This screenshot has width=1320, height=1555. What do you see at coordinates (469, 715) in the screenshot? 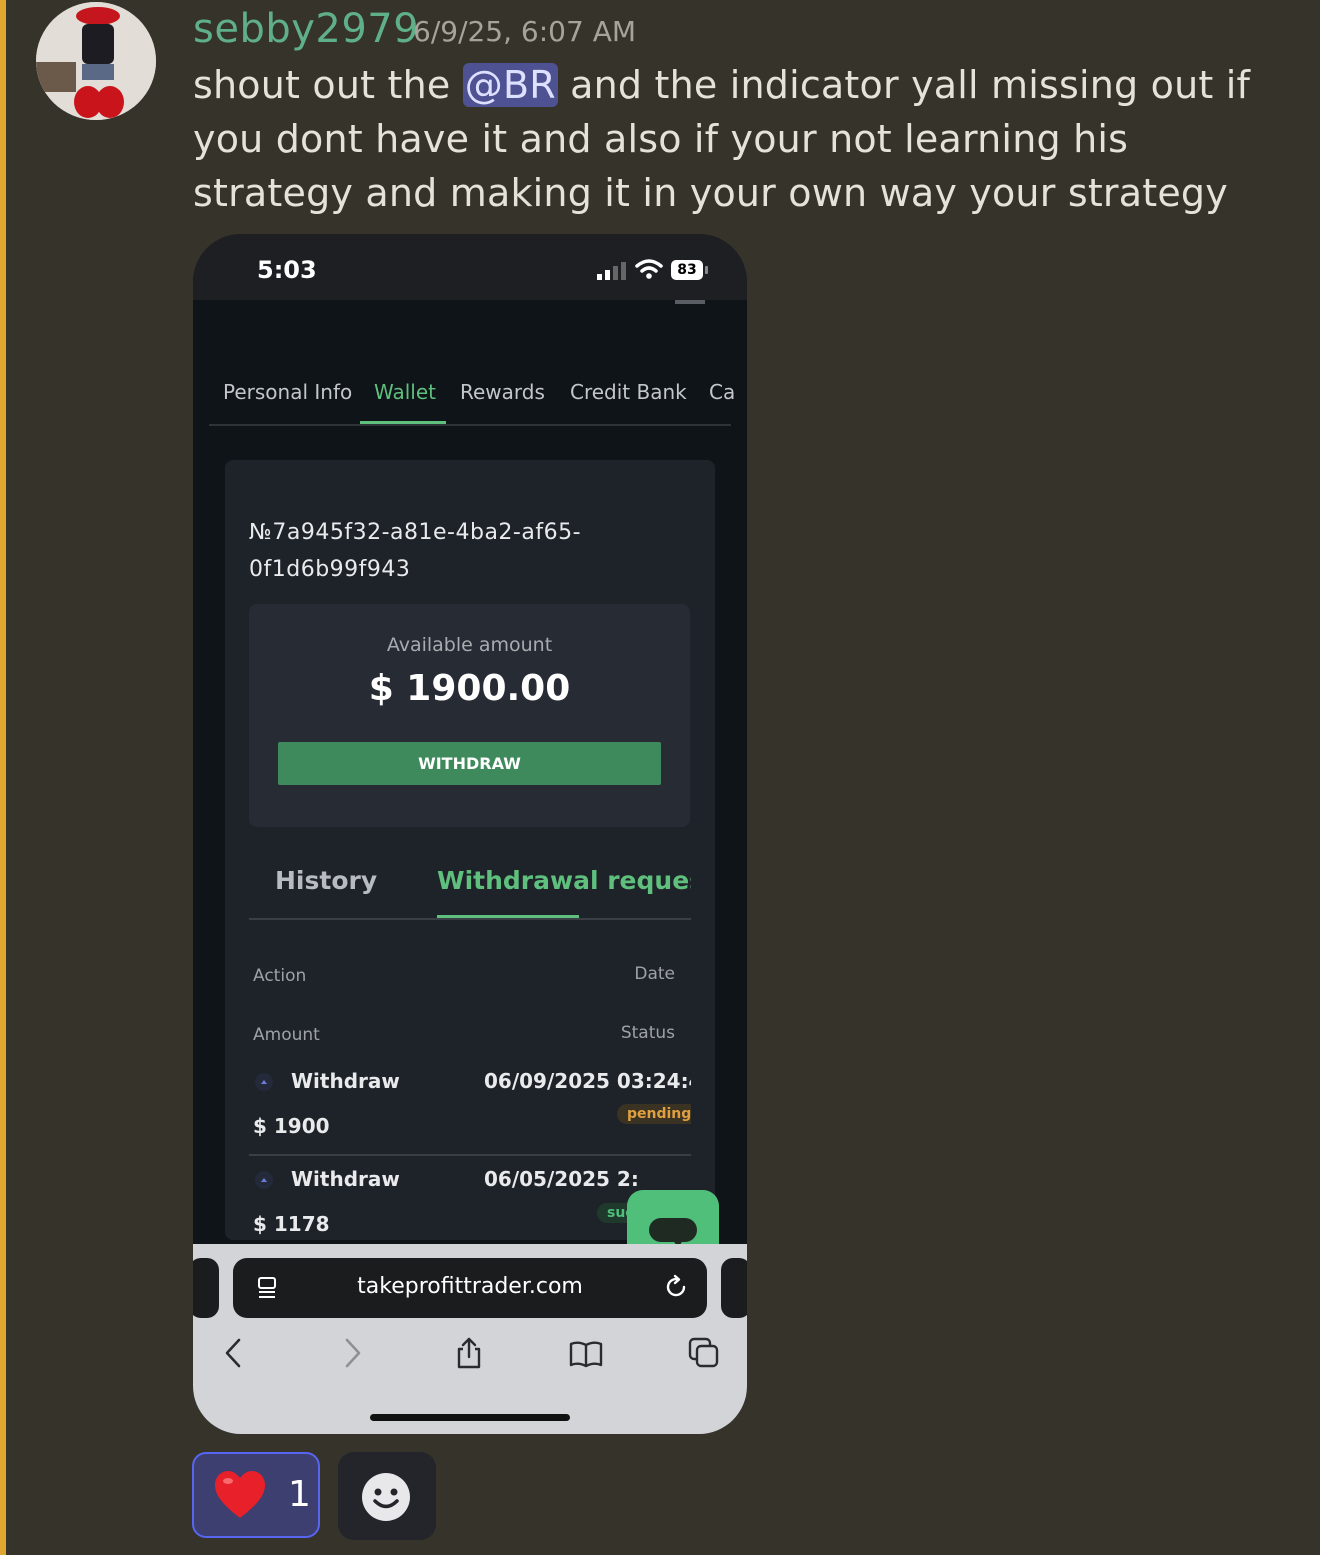
I see `available-amount-box: Available amount $ 1900.00 WITHDRAW` at bounding box center [469, 715].